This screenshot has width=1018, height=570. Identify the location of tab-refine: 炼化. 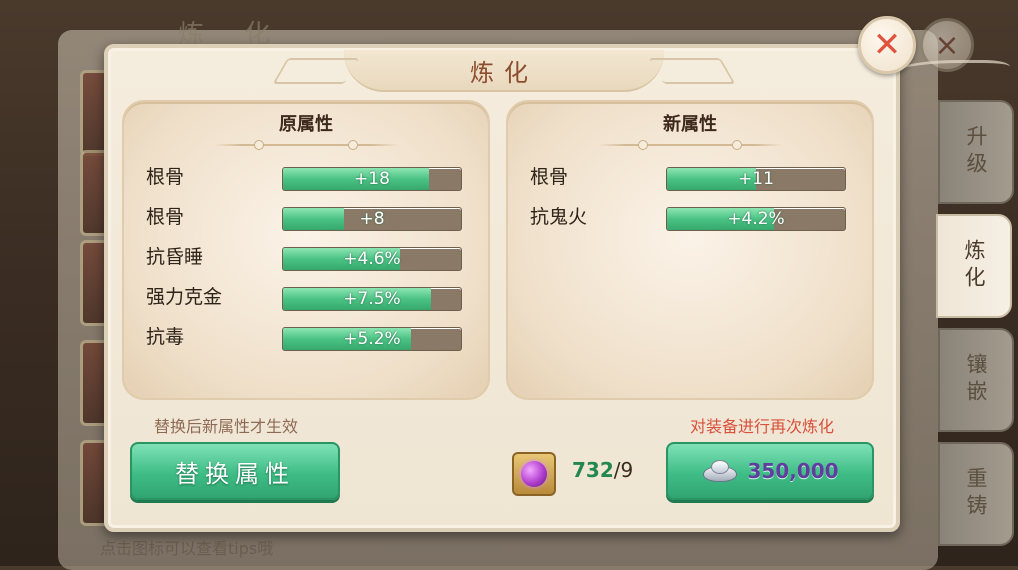
(974, 266).